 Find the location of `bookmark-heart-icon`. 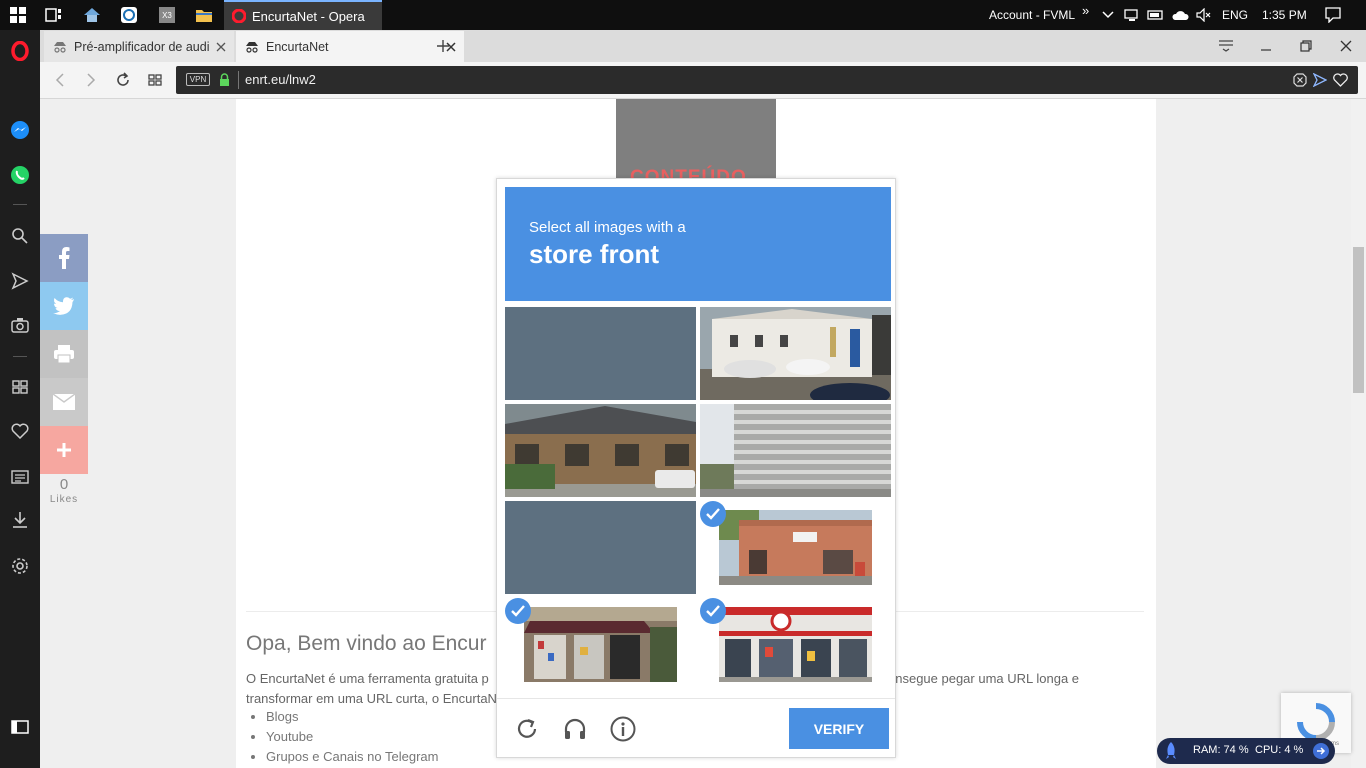

bookmark-heart-icon is located at coordinates (1340, 80).